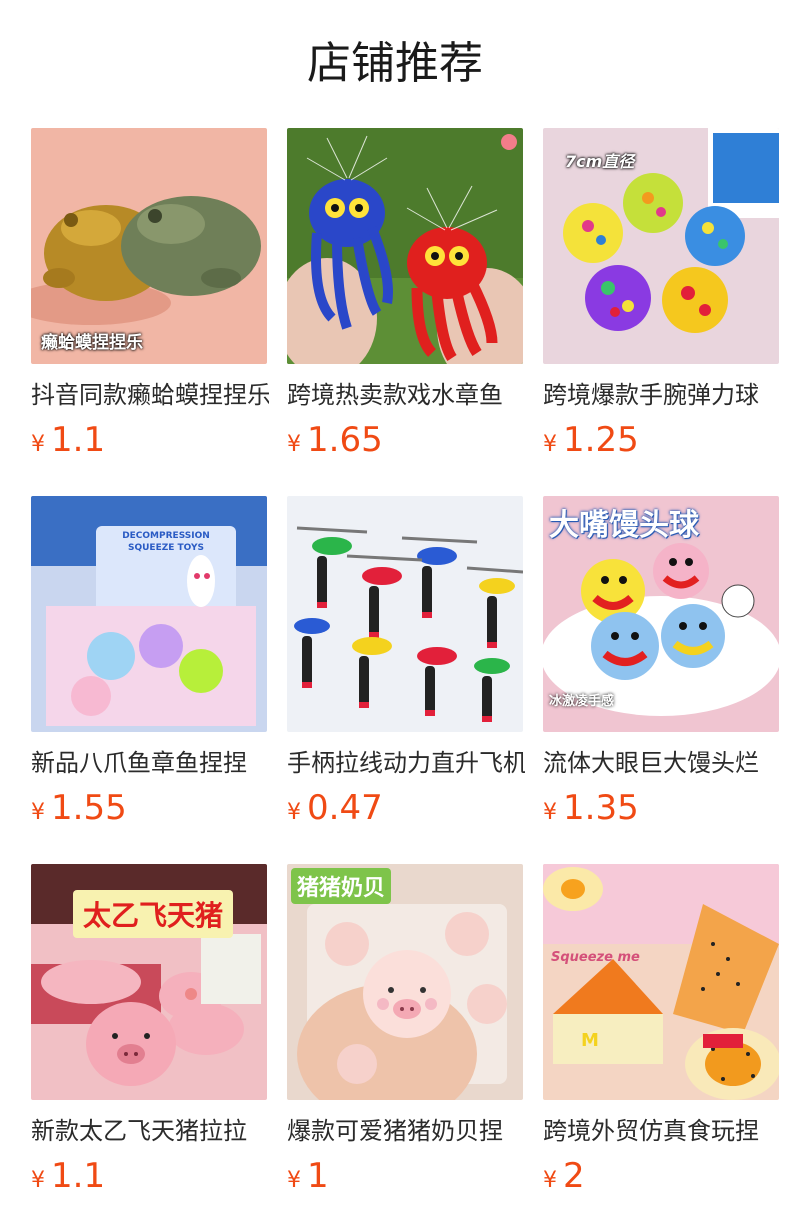  What do you see at coordinates (582, 701) in the screenshot?
I see `image-subcaption: 冰激凌手感` at bounding box center [582, 701].